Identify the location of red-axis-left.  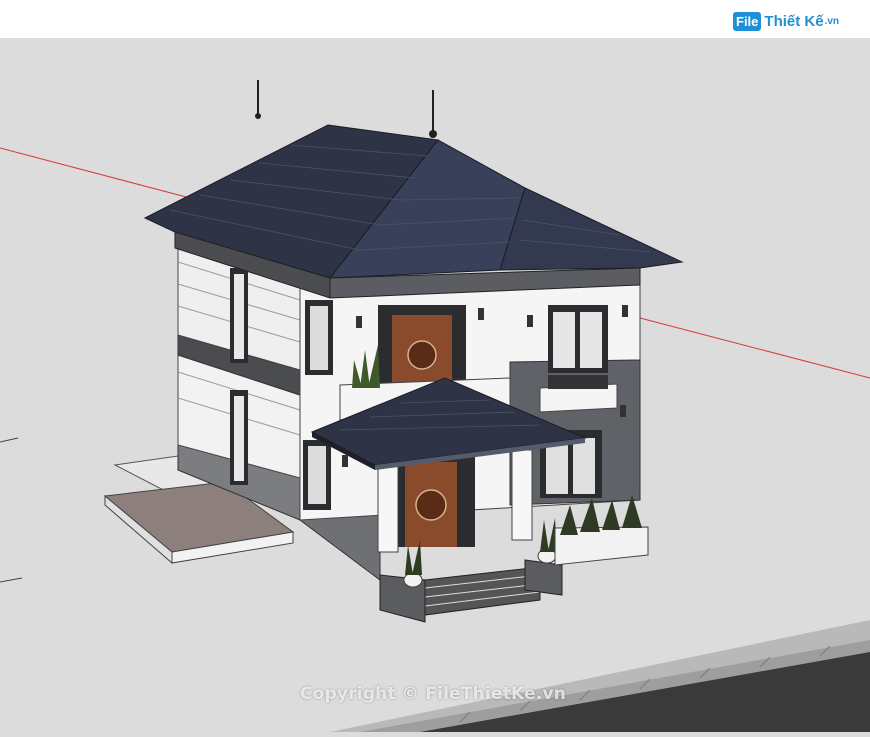
(95, 173).